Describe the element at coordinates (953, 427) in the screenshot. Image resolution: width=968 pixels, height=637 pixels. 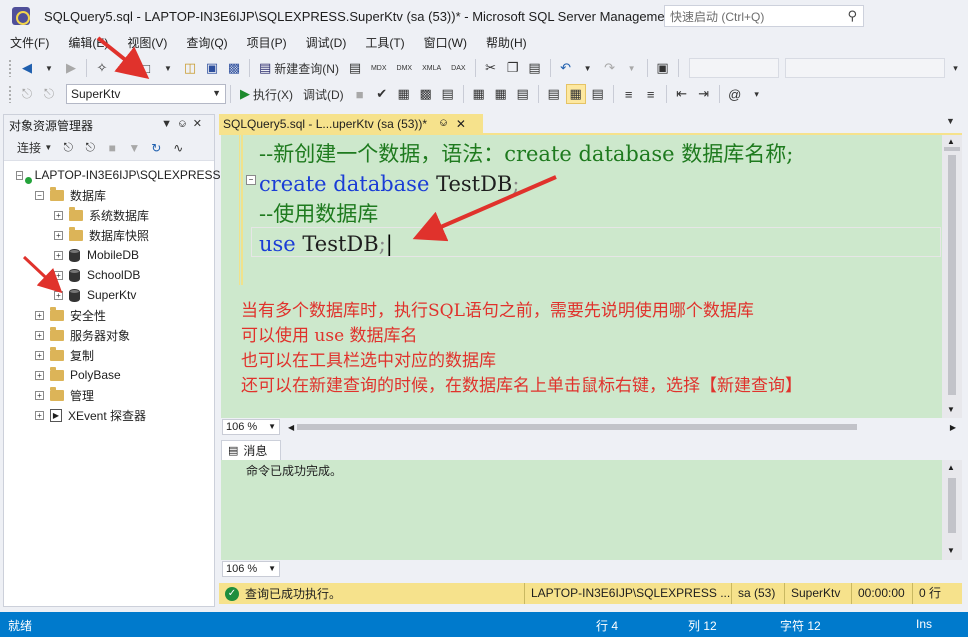
I see `scroll-right-icon: ▶` at that location.